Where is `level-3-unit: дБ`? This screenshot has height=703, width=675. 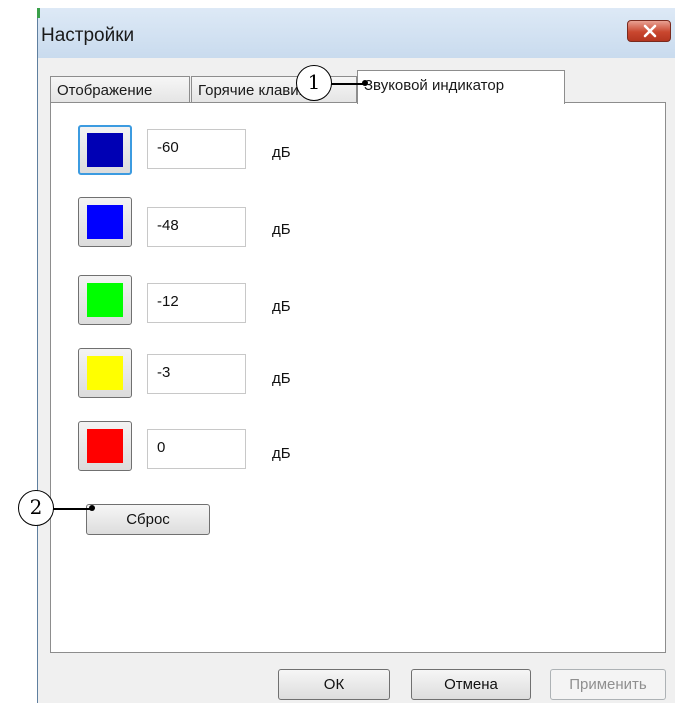 level-3-unit: дБ is located at coordinates (281, 306).